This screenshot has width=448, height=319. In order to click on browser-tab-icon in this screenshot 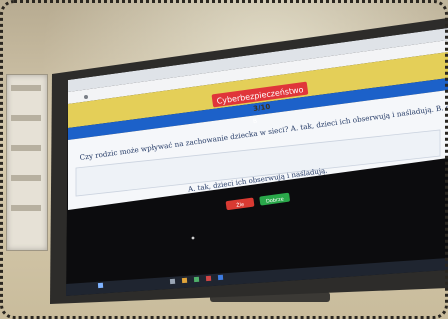, I will do `click(86, 97)`.